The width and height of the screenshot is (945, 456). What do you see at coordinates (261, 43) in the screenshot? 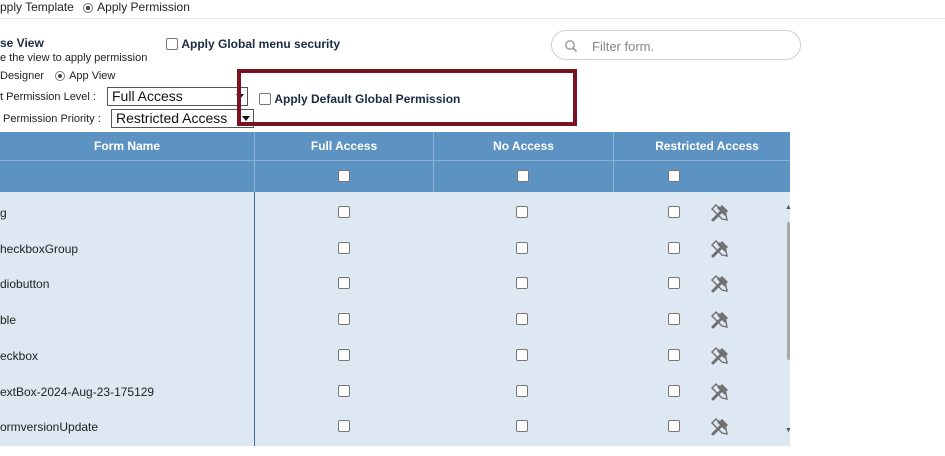
I see `global-menu-security-label: Apply Global menu security` at bounding box center [261, 43].